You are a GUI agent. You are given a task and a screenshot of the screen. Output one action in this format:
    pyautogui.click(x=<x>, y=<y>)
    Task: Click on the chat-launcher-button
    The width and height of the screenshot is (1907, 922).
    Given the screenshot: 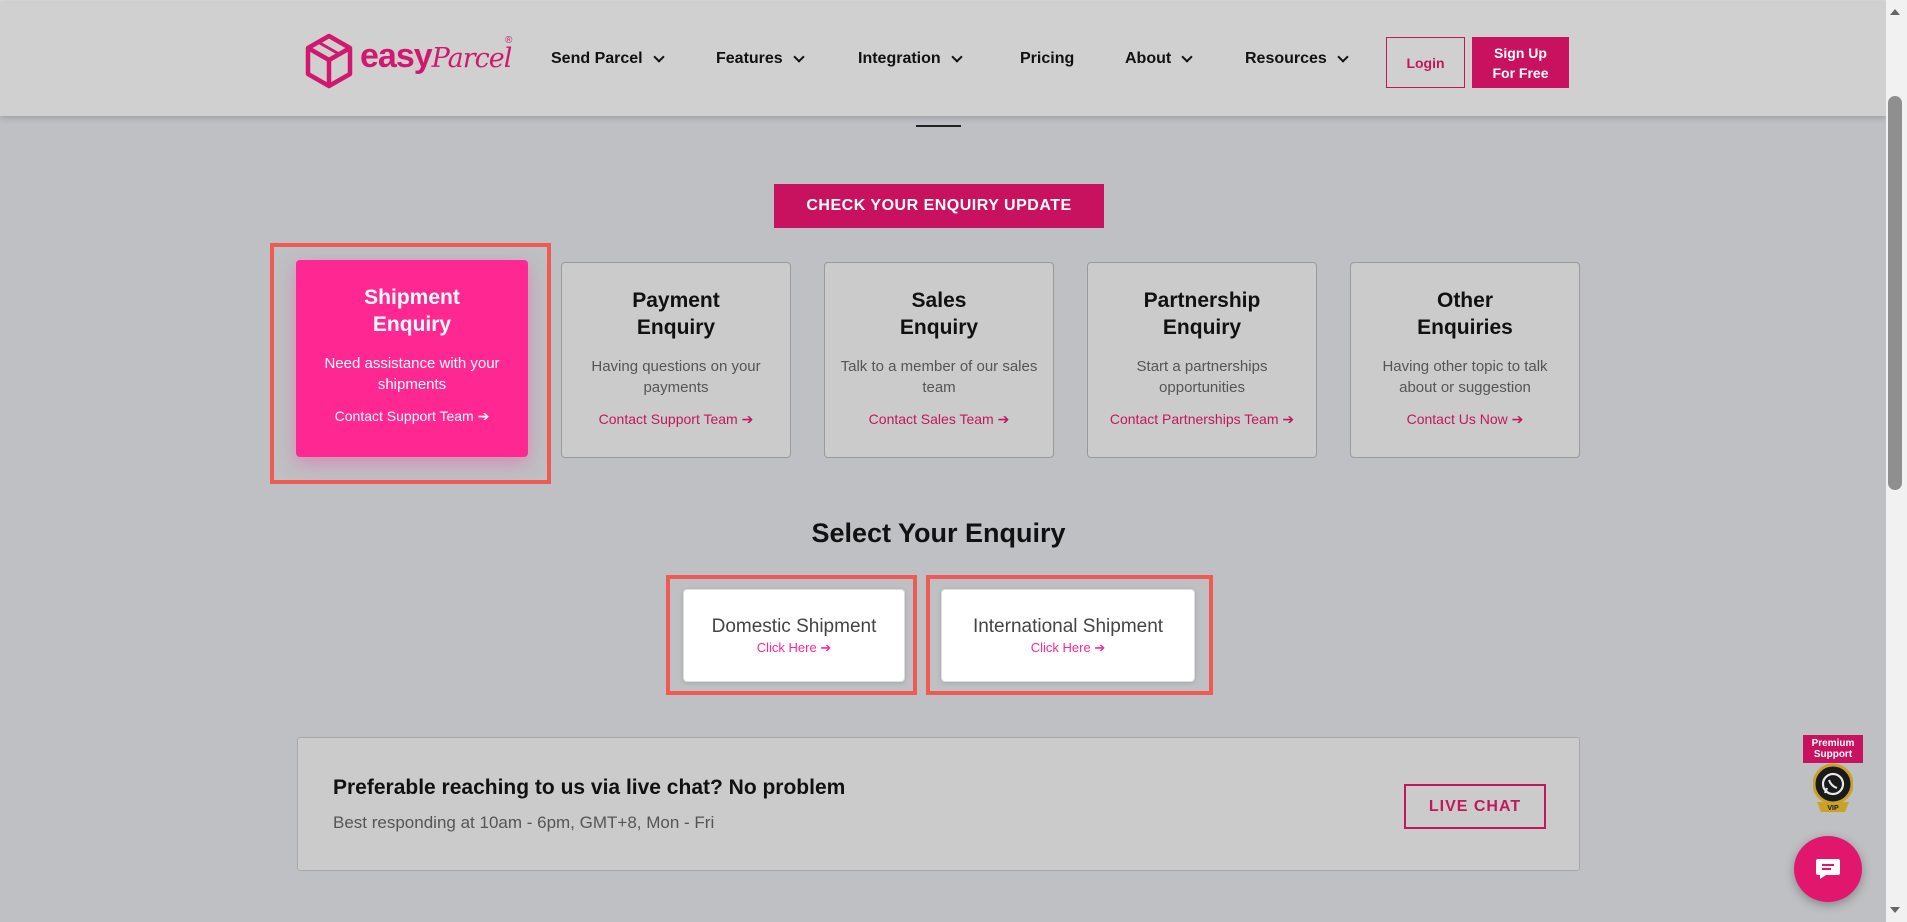 What is the action you would take?
    pyautogui.click(x=1828, y=869)
    